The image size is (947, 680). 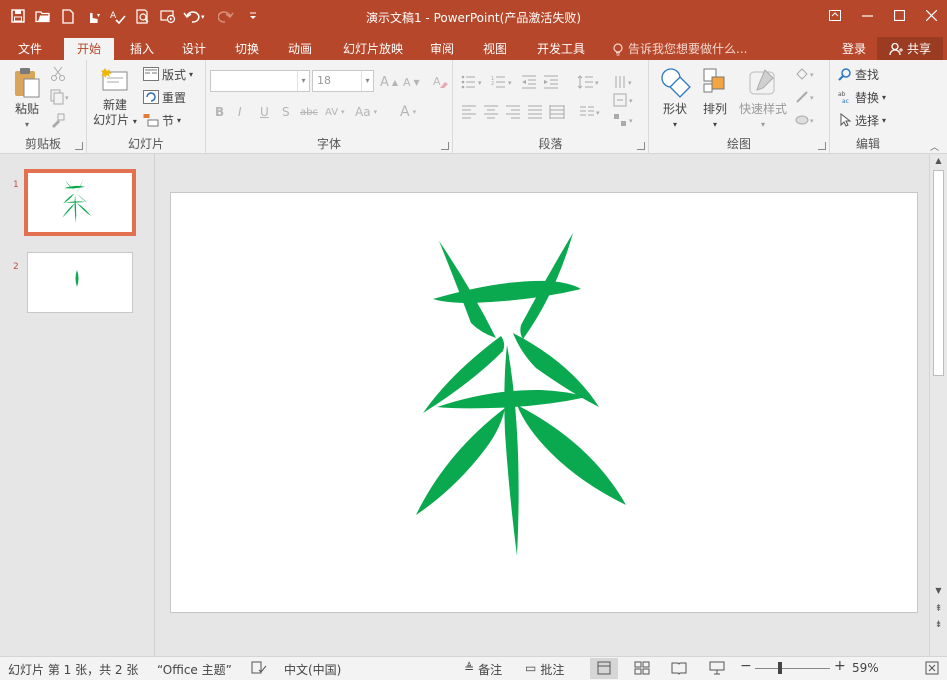 What do you see at coordinates (408, 112) in the screenshot?
I see `font-color-icon: A ▾` at bounding box center [408, 112].